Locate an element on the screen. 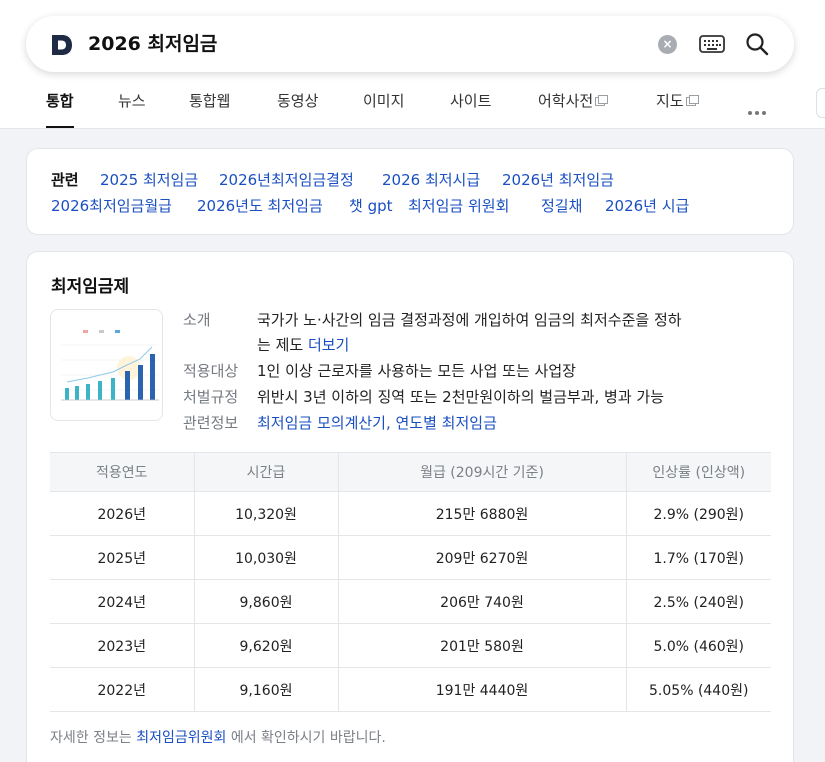 Image resolution: width=825 pixels, height=762 pixels. related-link: 2026최저임금월급 is located at coordinates (111, 205).